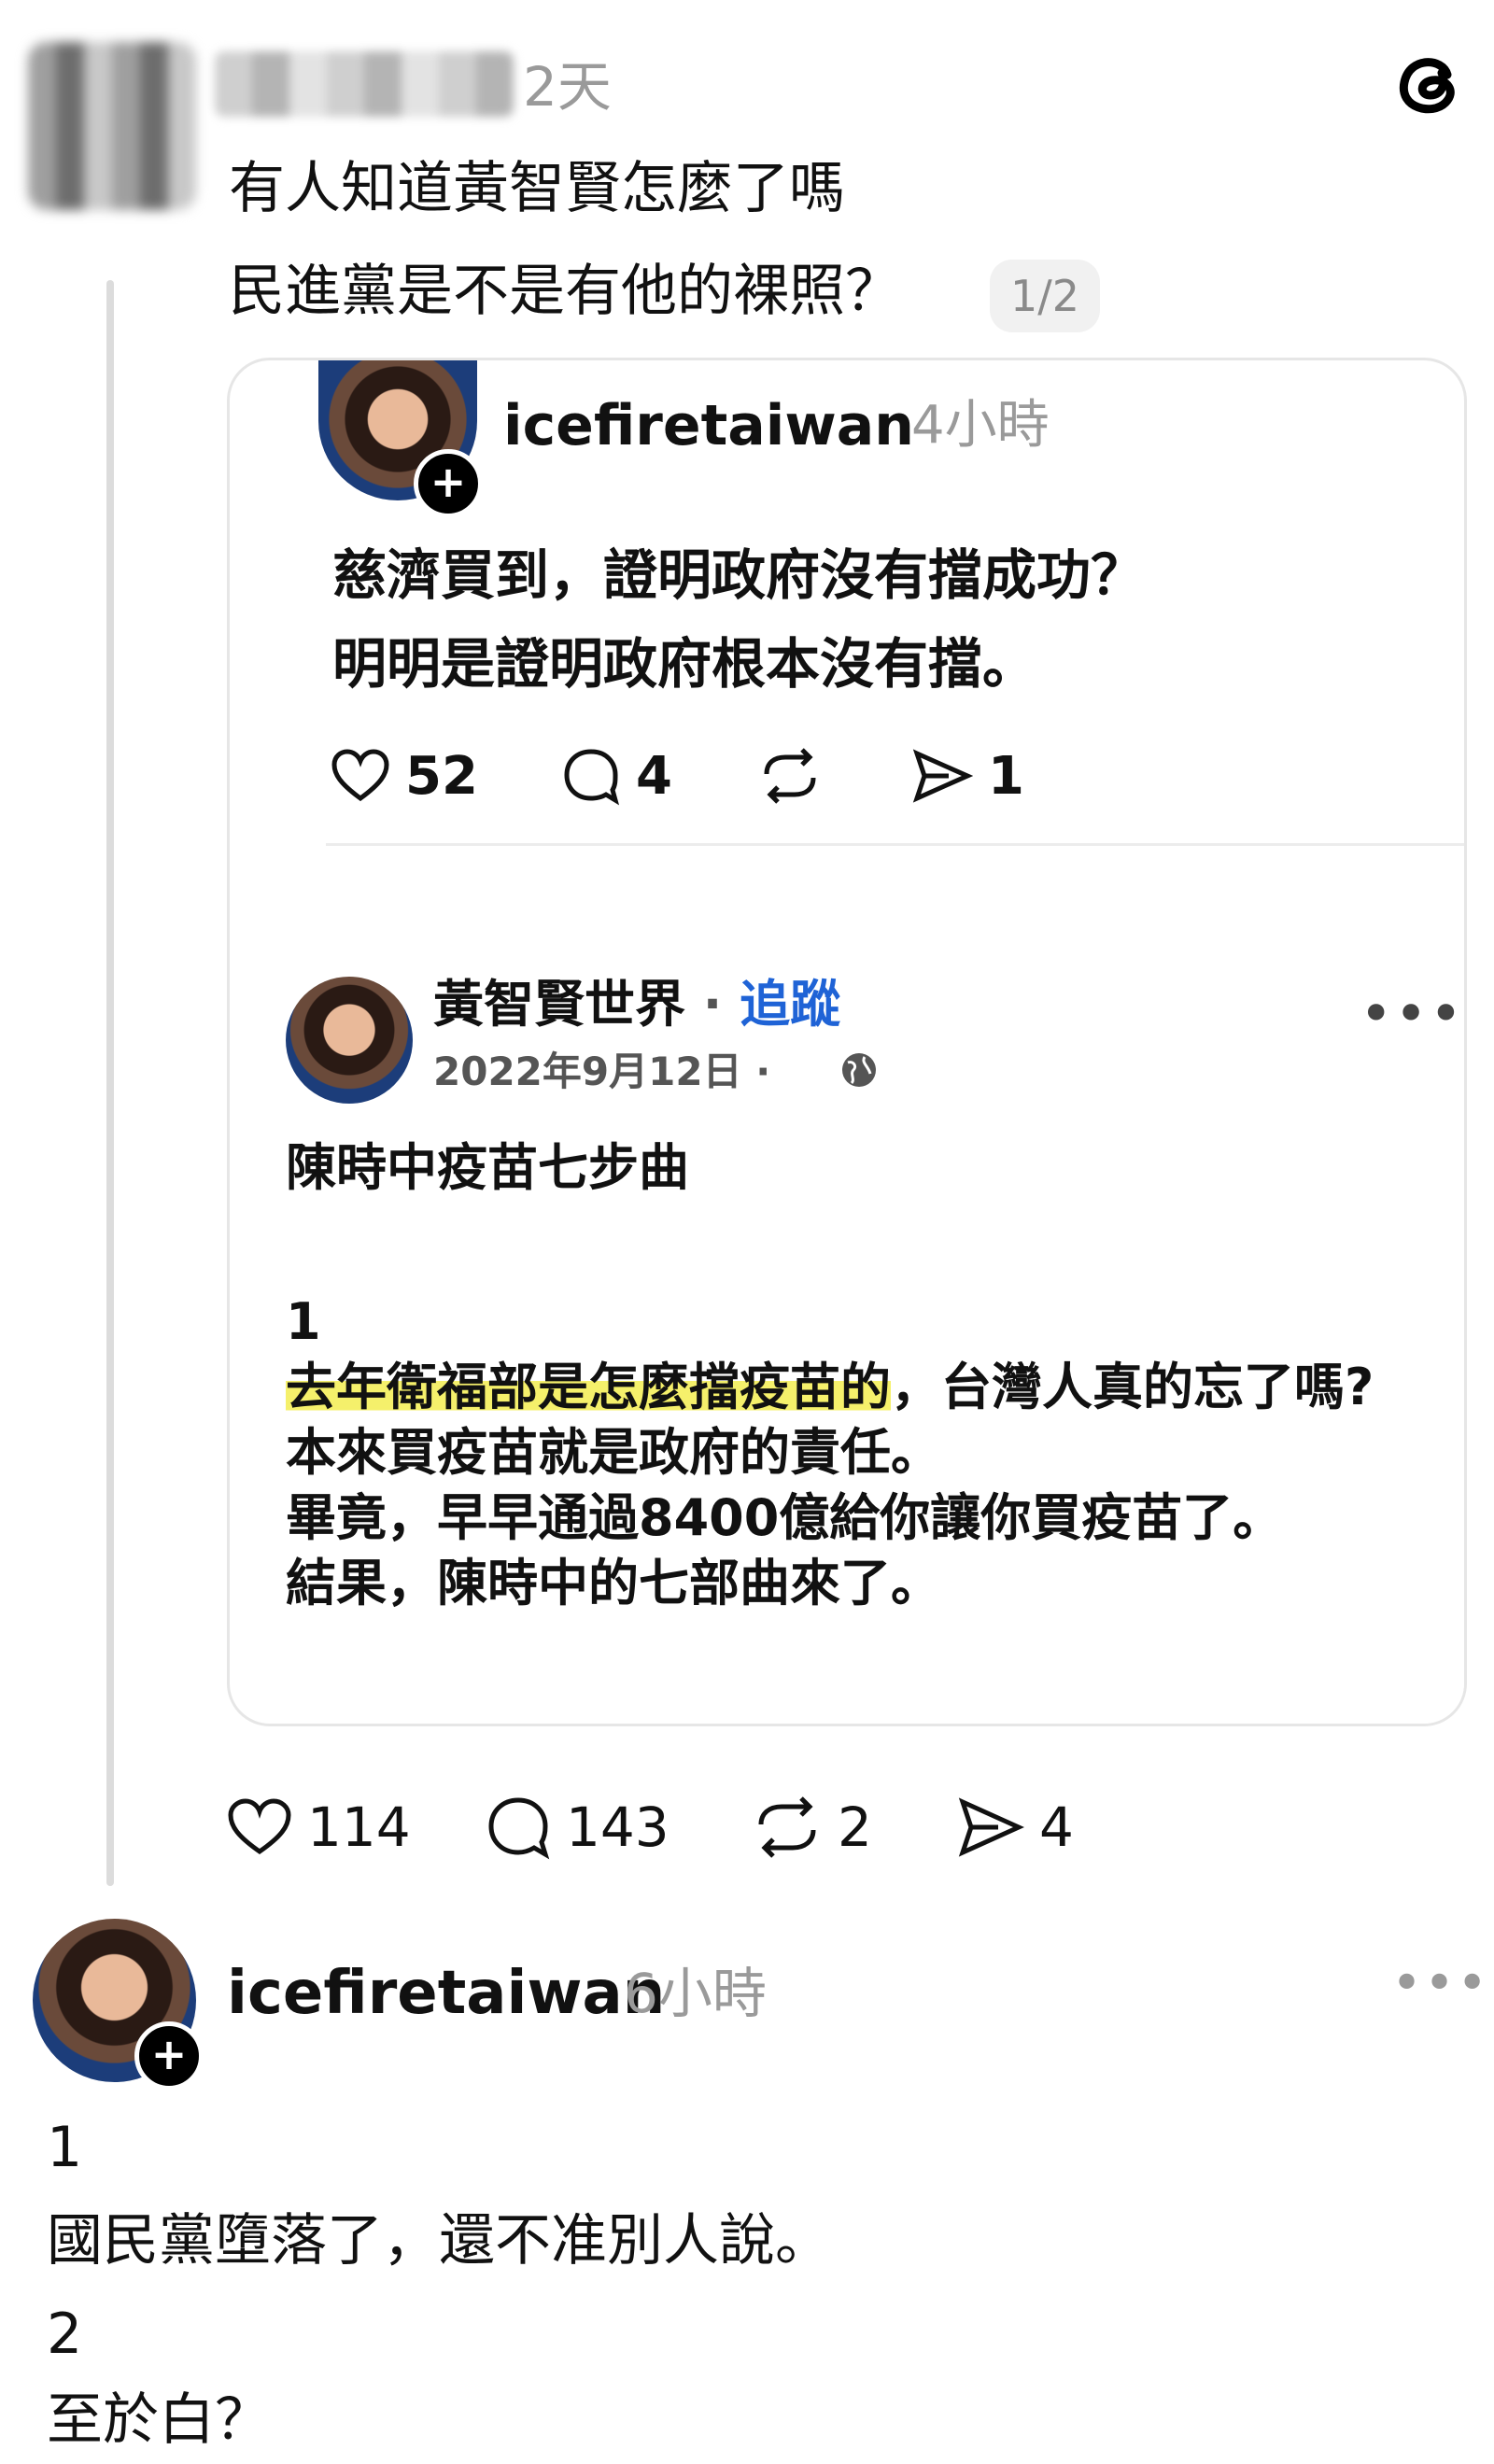  What do you see at coordinates (859, 1070) in the screenshot?
I see `globe-icon` at bounding box center [859, 1070].